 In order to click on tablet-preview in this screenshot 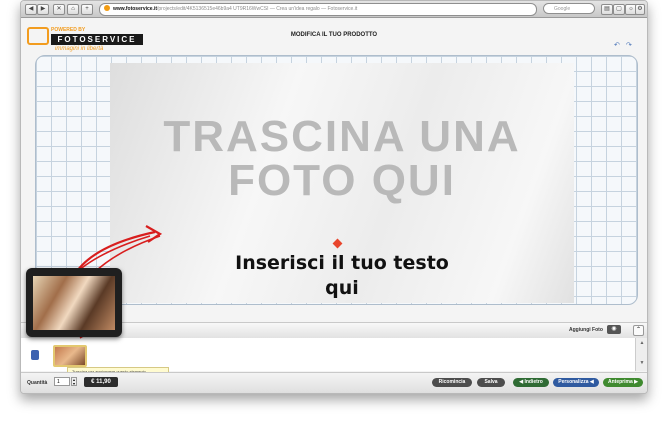, I will do `click(74, 302)`.